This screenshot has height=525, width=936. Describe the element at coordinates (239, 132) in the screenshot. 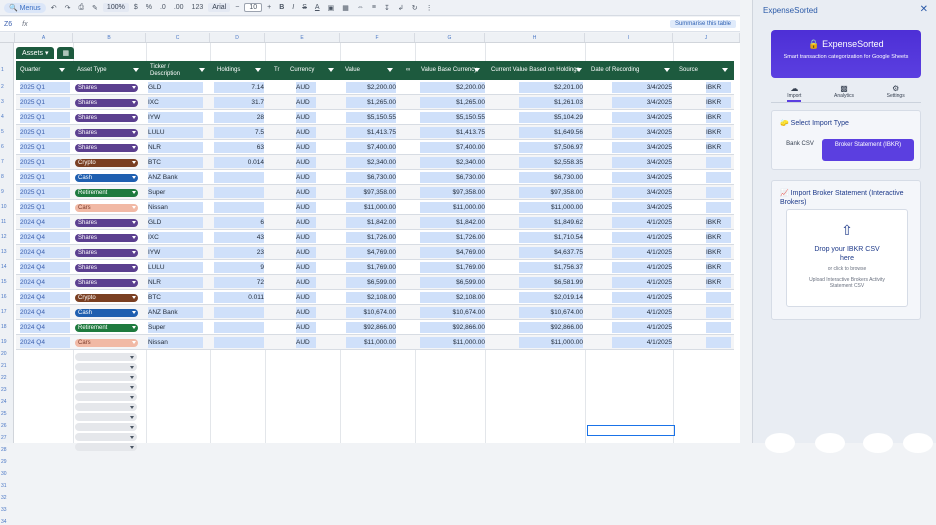

I see `holdings-cell: 7.5` at that location.